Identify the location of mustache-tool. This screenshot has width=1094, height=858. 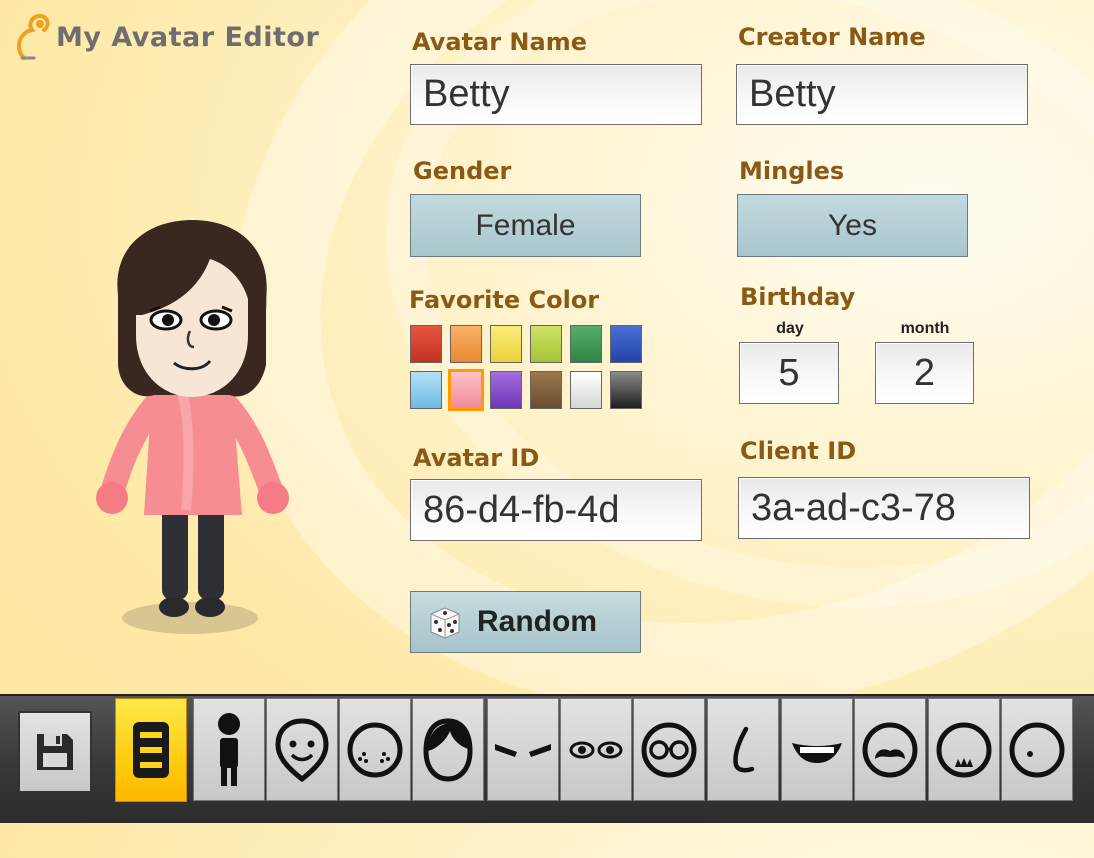
(890, 749).